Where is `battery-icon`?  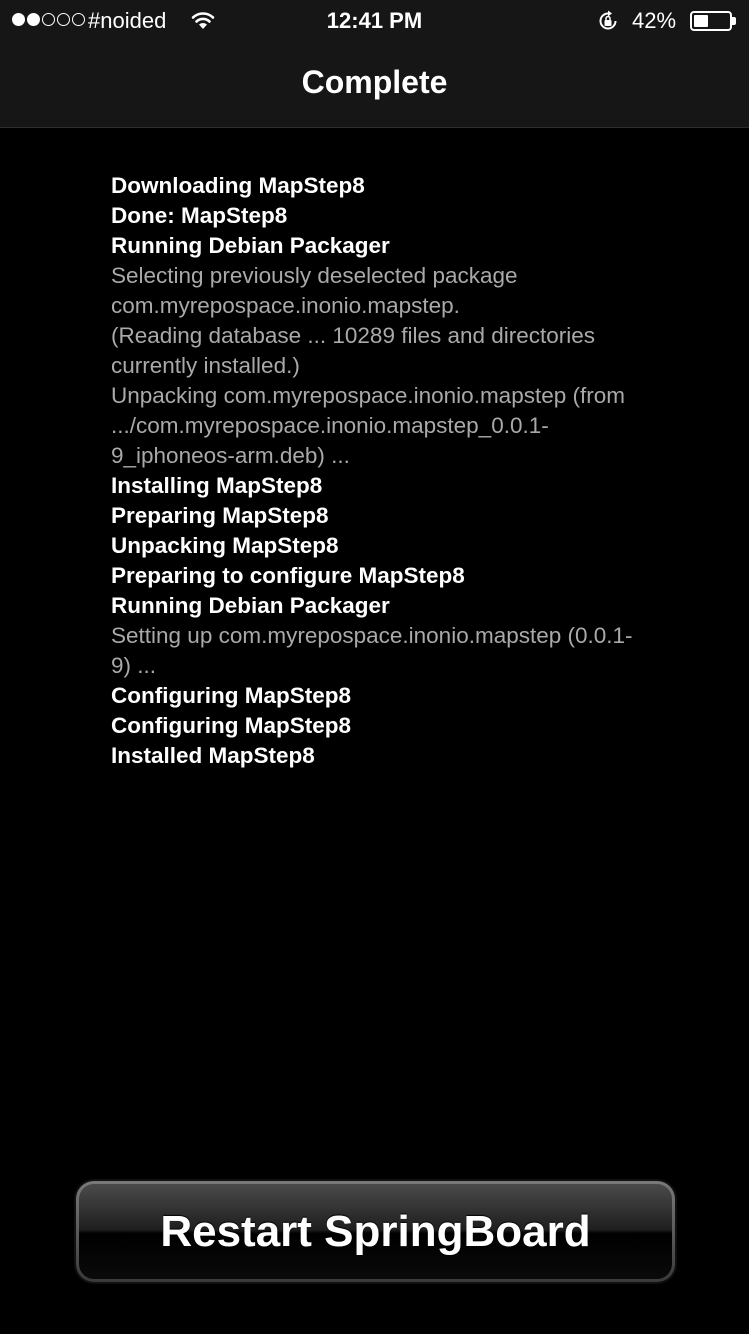 battery-icon is located at coordinates (713, 21).